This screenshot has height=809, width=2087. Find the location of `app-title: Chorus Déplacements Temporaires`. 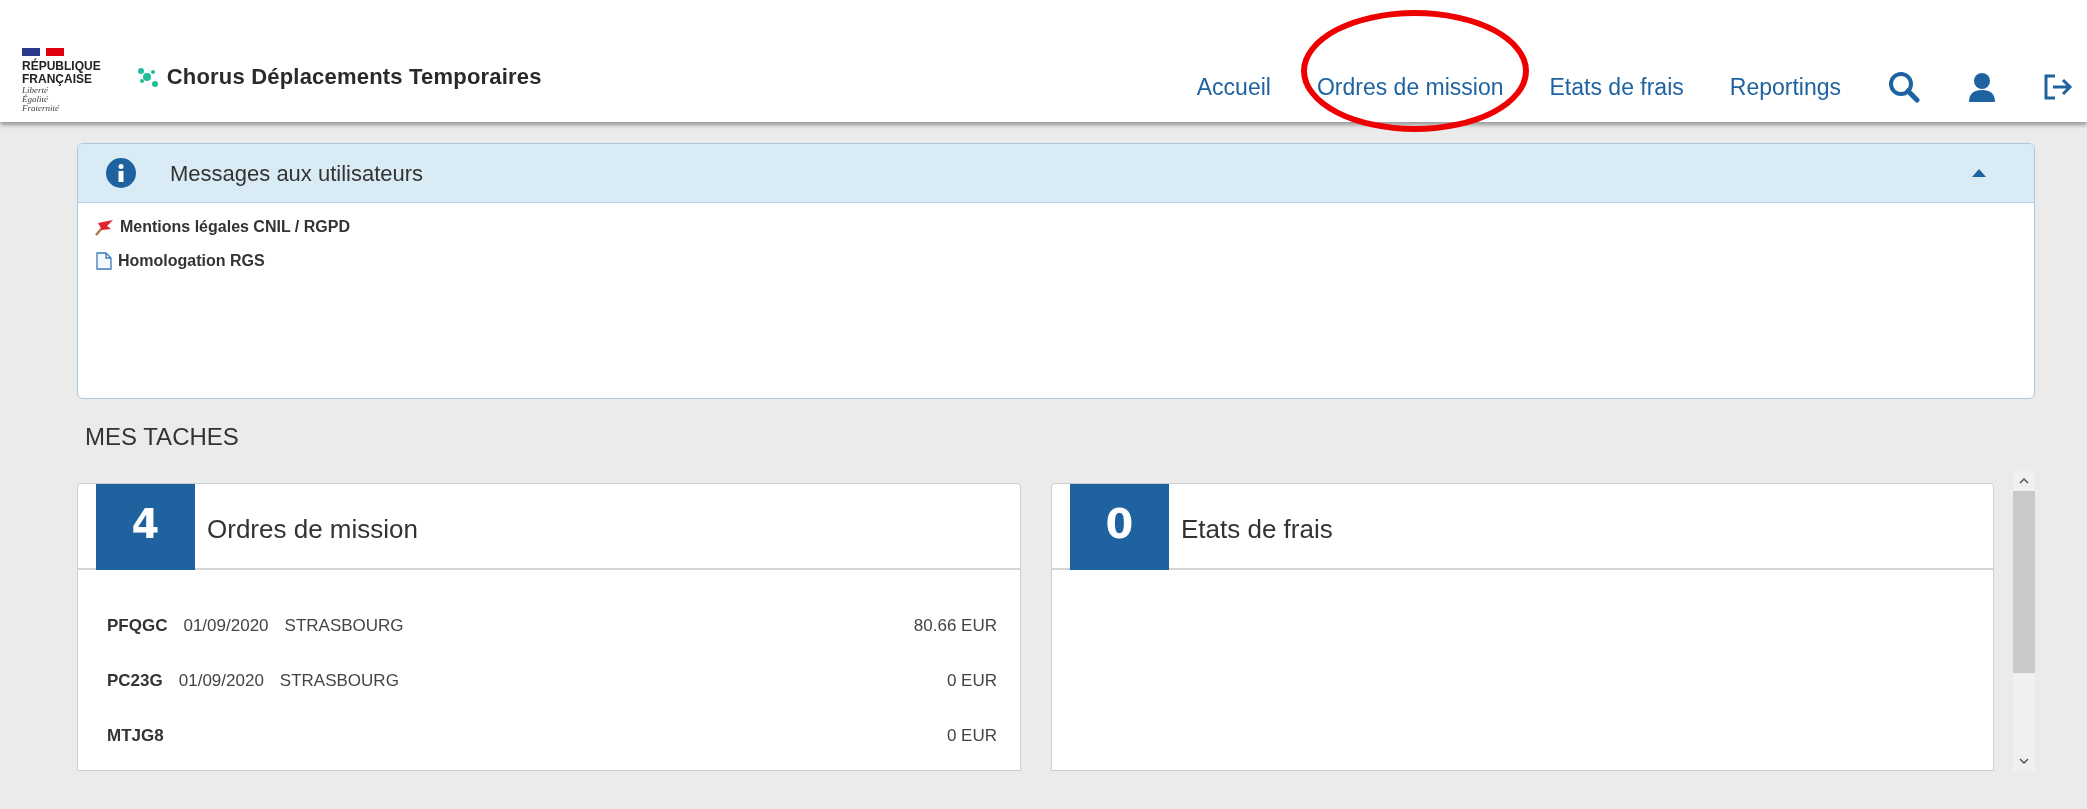

app-title: Chorus Déplacements Temporaires is located at coordinates (354, 77).